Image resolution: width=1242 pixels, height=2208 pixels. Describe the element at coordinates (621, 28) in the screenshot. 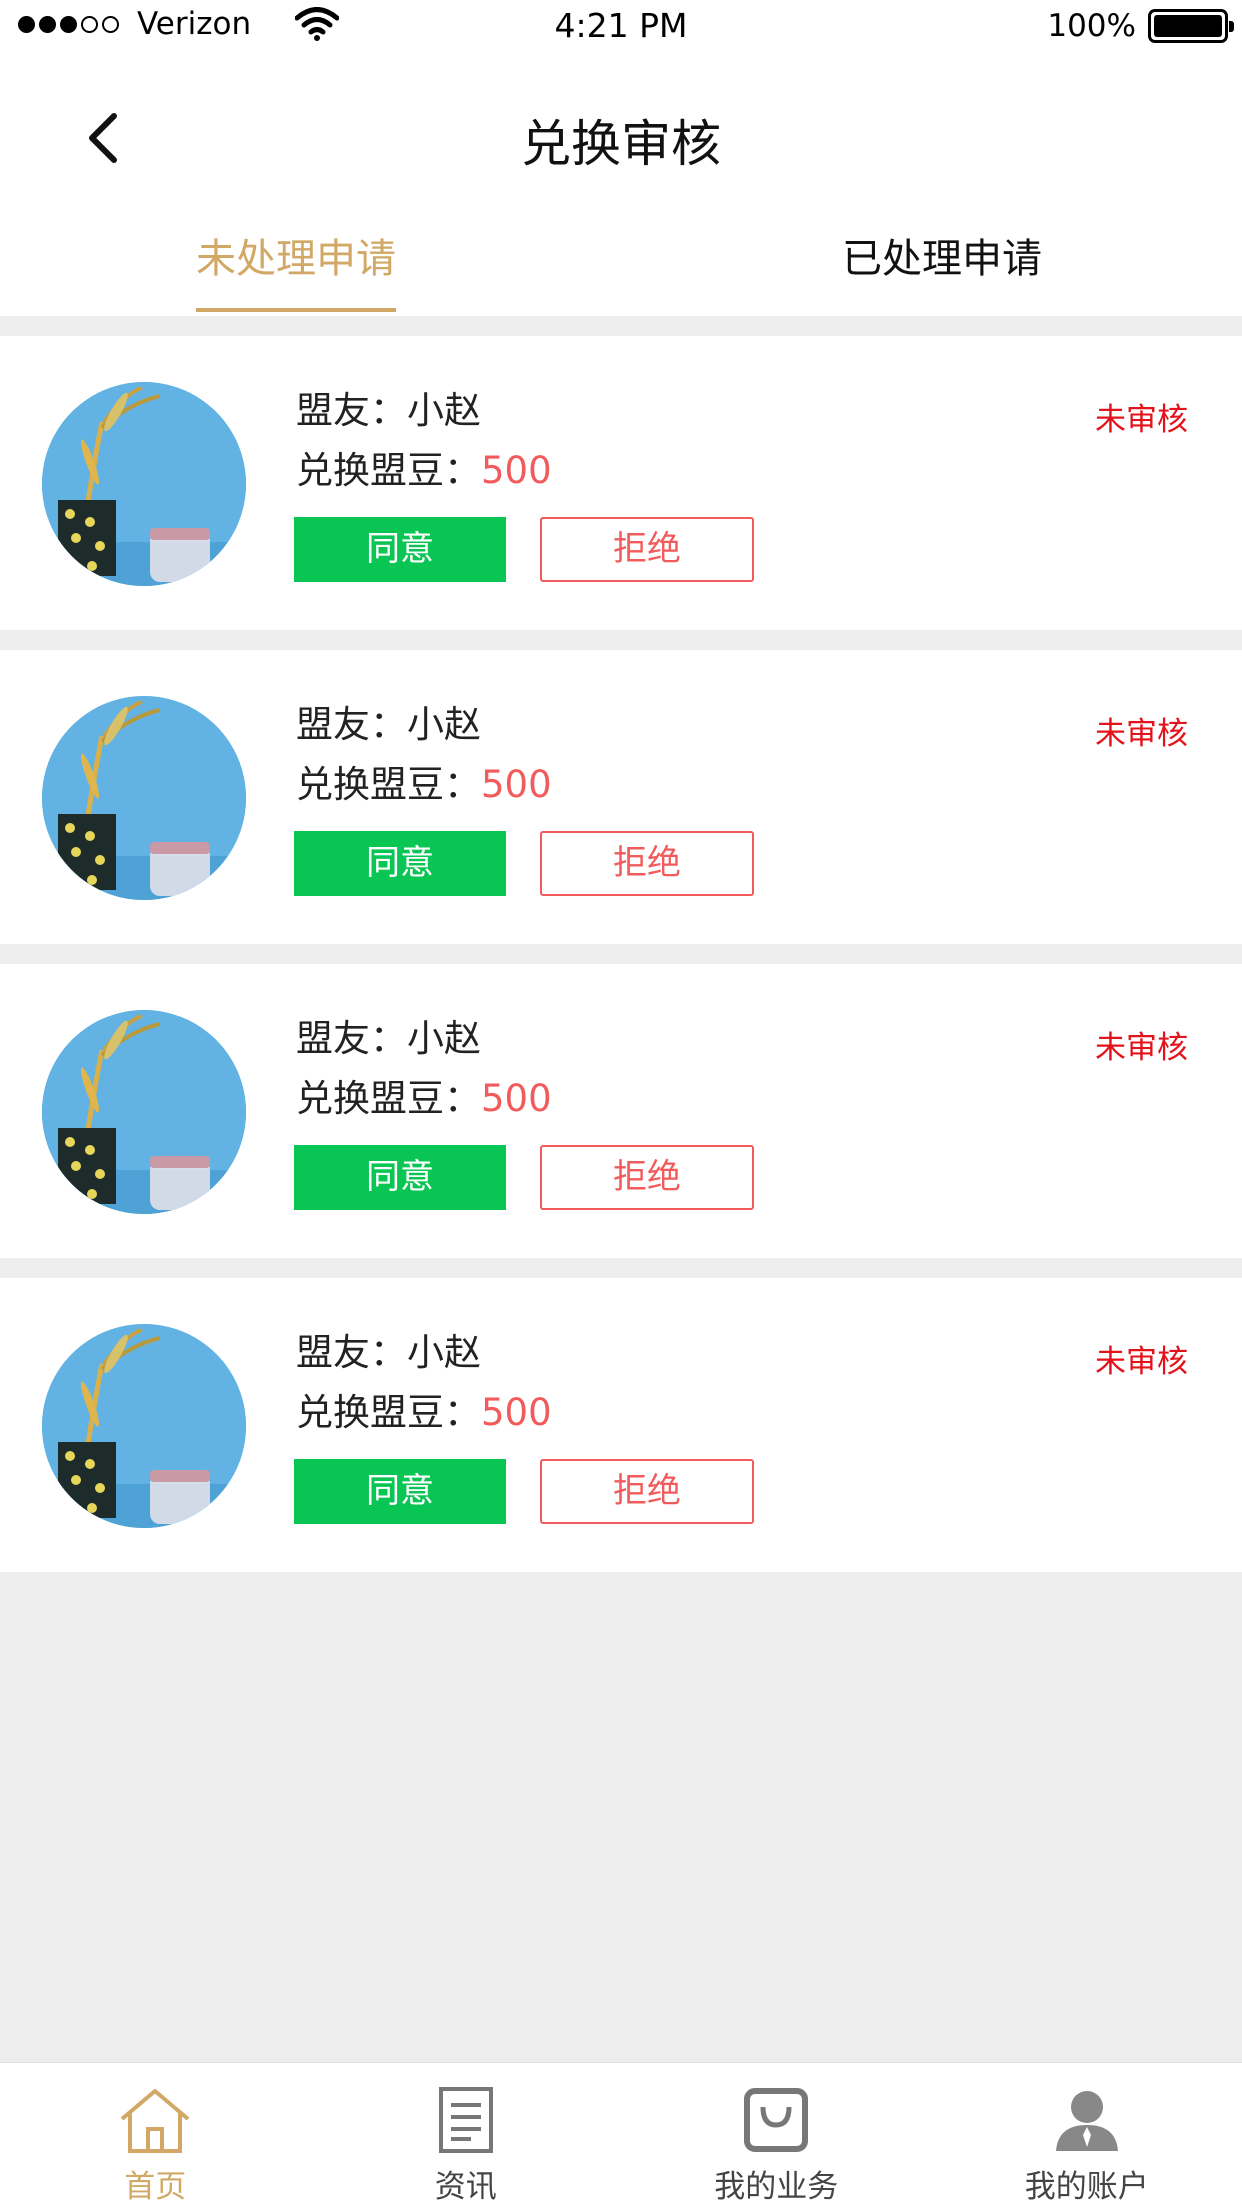

I see `status-bar: Verizon 4:21 PM 100%` at that location.